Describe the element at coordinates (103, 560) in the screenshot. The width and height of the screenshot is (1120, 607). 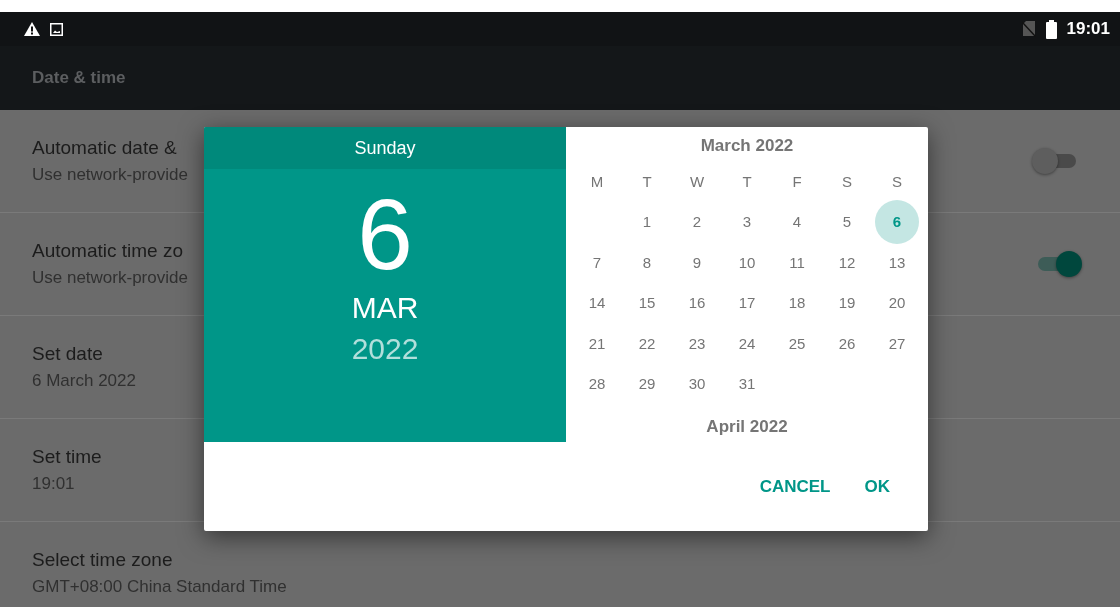
I see `setting-title: Select time zone` at that location.